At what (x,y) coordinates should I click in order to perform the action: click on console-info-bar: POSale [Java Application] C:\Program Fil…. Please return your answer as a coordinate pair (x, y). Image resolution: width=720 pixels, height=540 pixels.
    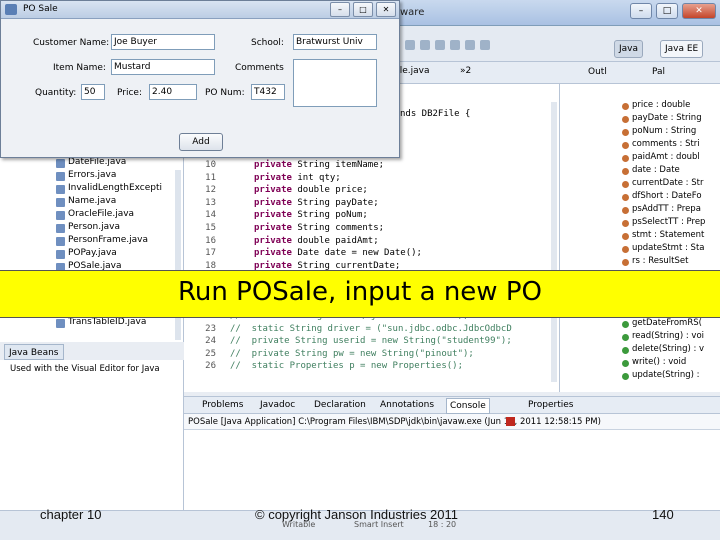
    Looking at the image, I should click on (452, 422).